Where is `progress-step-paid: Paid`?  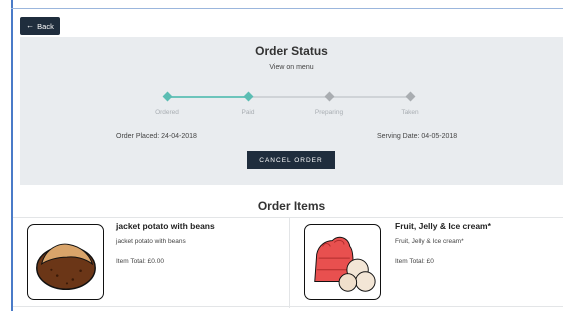
progress-step-paid: Paid is located at coordinates (248, 101).